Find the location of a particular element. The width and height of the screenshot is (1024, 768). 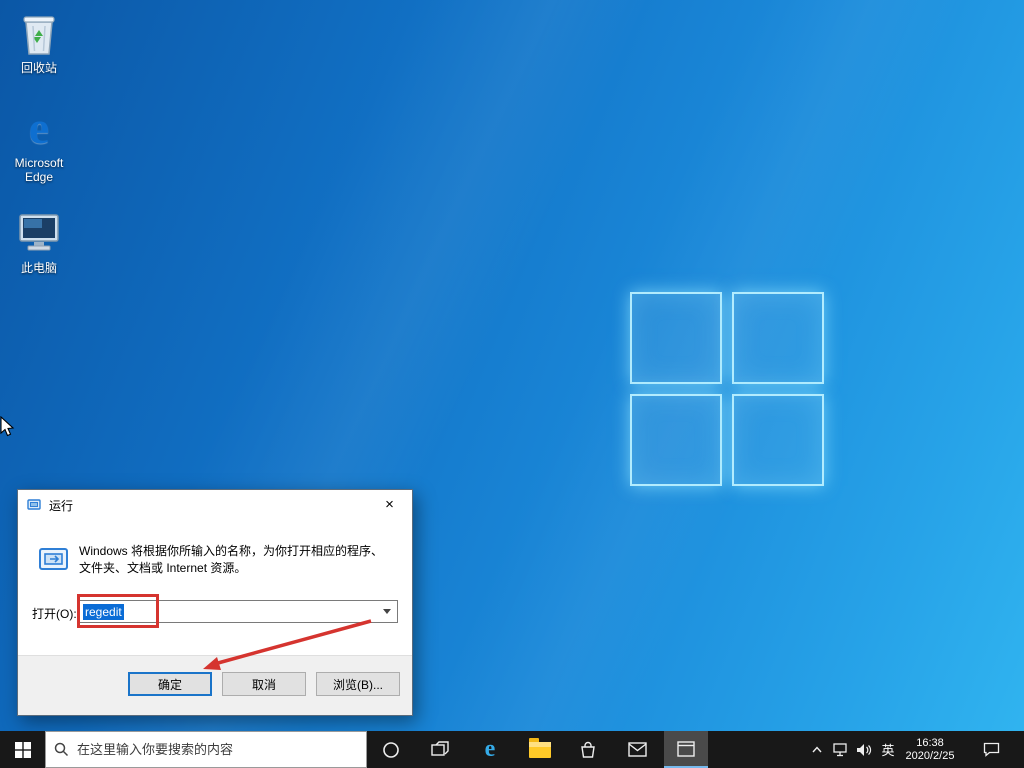

cancel-button: 取消 is located at coordinates (264, 684).